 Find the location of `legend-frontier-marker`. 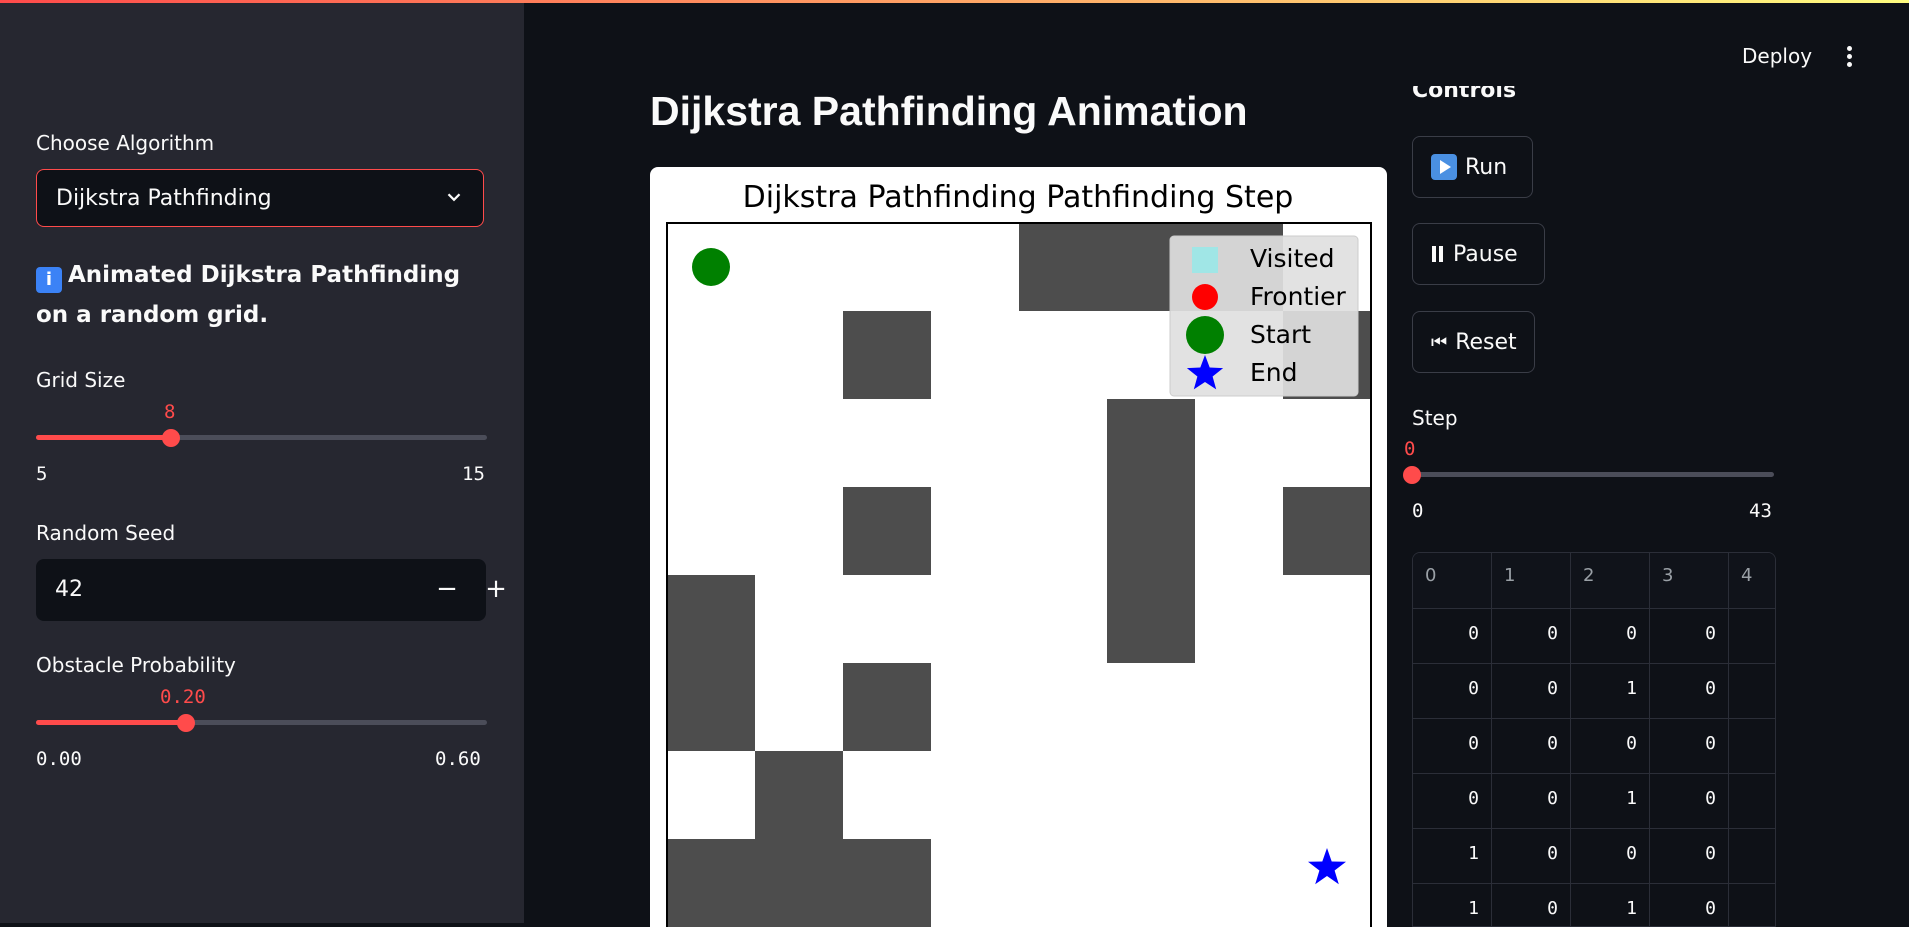

legend-frontier-marker is located at coordinates (1205, 297).